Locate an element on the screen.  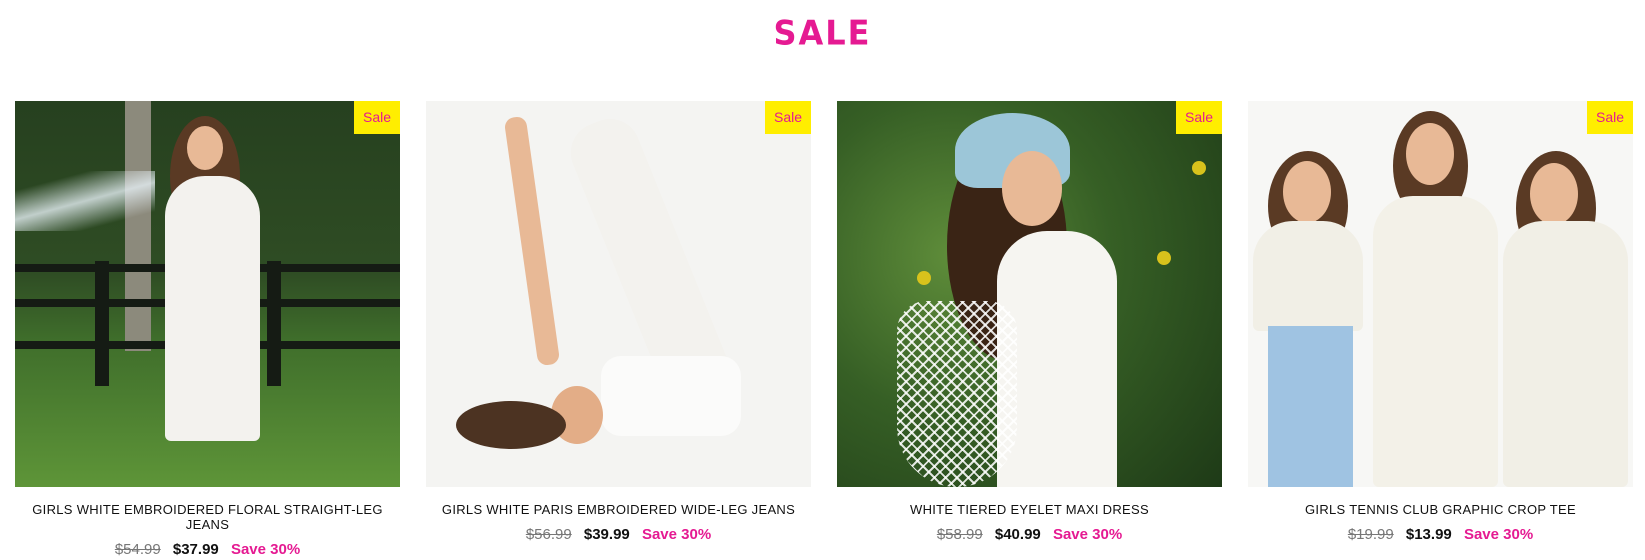
product-name: GIRLS TENNIS CLUB GRAPHIC CROP TEE is located at coordinates (1440, 509).